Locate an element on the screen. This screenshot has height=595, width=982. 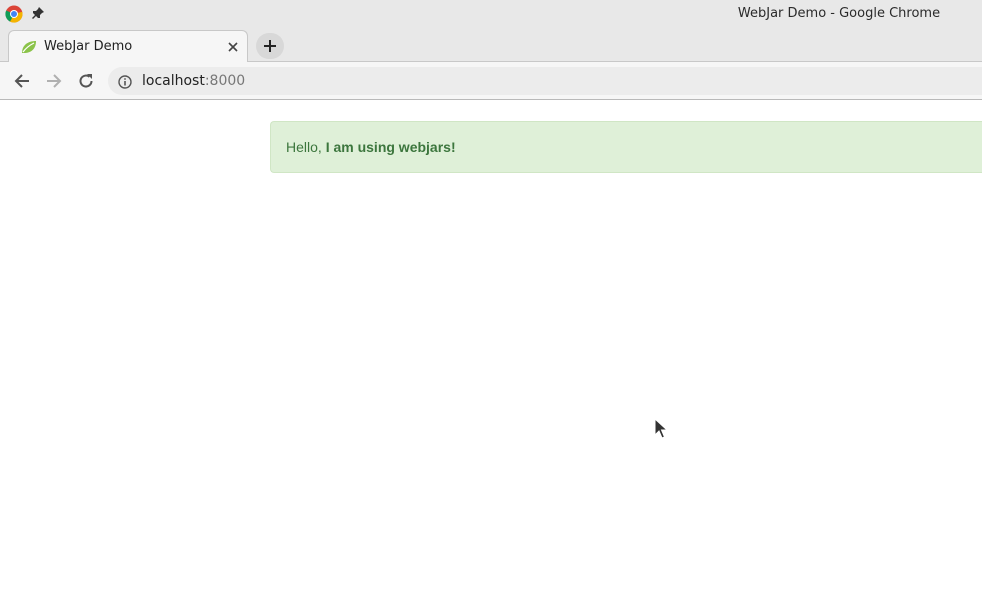
forward-button is located at coordinates (54, 81).